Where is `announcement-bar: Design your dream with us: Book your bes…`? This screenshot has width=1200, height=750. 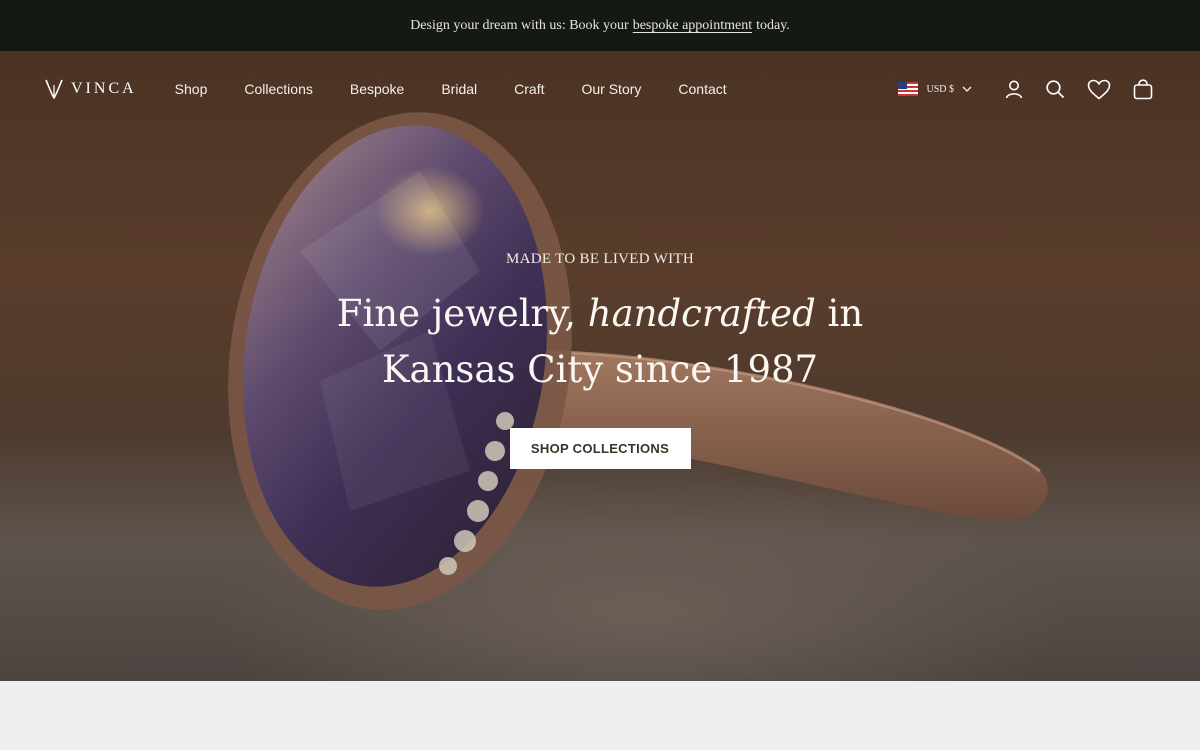 announcement-bar: Design your dream with us: Book your bes… is located at coordinates (600, 25).